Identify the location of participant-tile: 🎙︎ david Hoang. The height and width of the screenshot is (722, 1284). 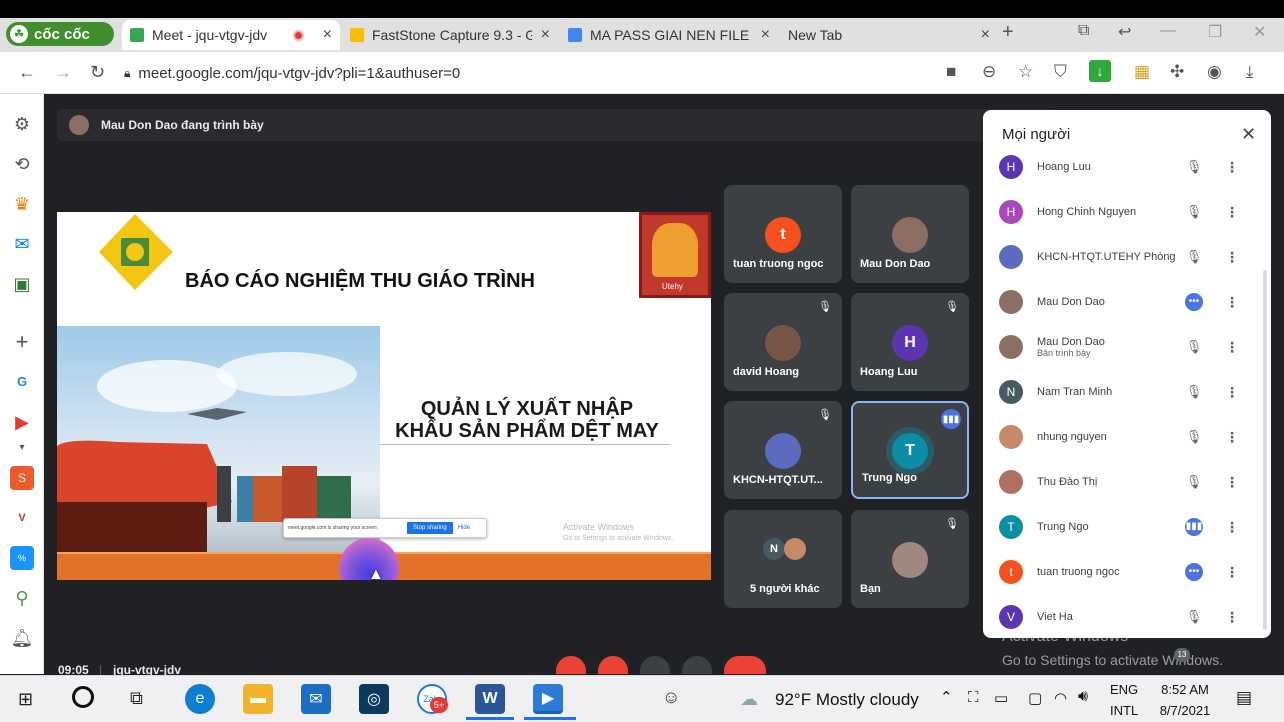
(783, 342).